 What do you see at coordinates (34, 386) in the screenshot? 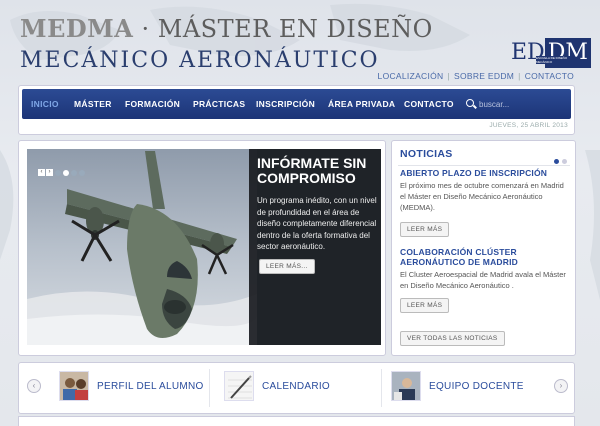
I see `carousel-prev-icon: ‹` at bounding box center [34, 386].